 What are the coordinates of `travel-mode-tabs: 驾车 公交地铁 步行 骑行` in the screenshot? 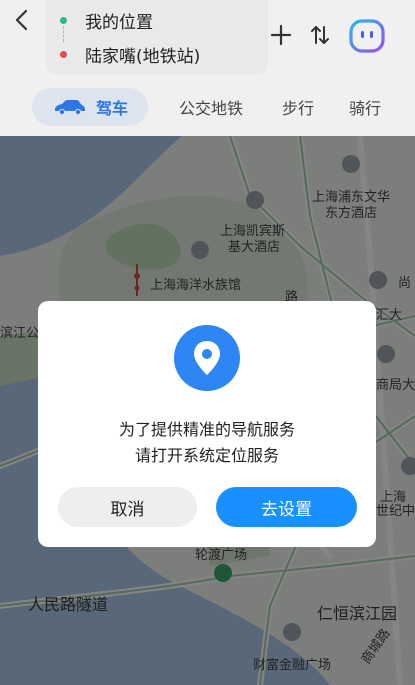 It's located at (207, 107).